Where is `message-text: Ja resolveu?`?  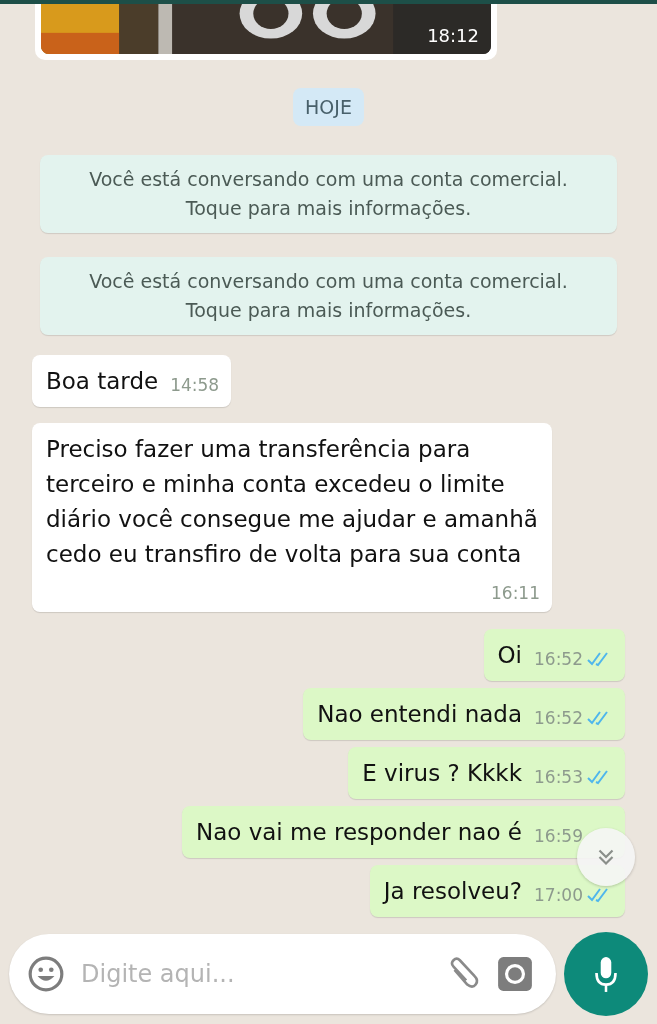
message-text: Ja resolveu? is located at coordinates (452, 891).